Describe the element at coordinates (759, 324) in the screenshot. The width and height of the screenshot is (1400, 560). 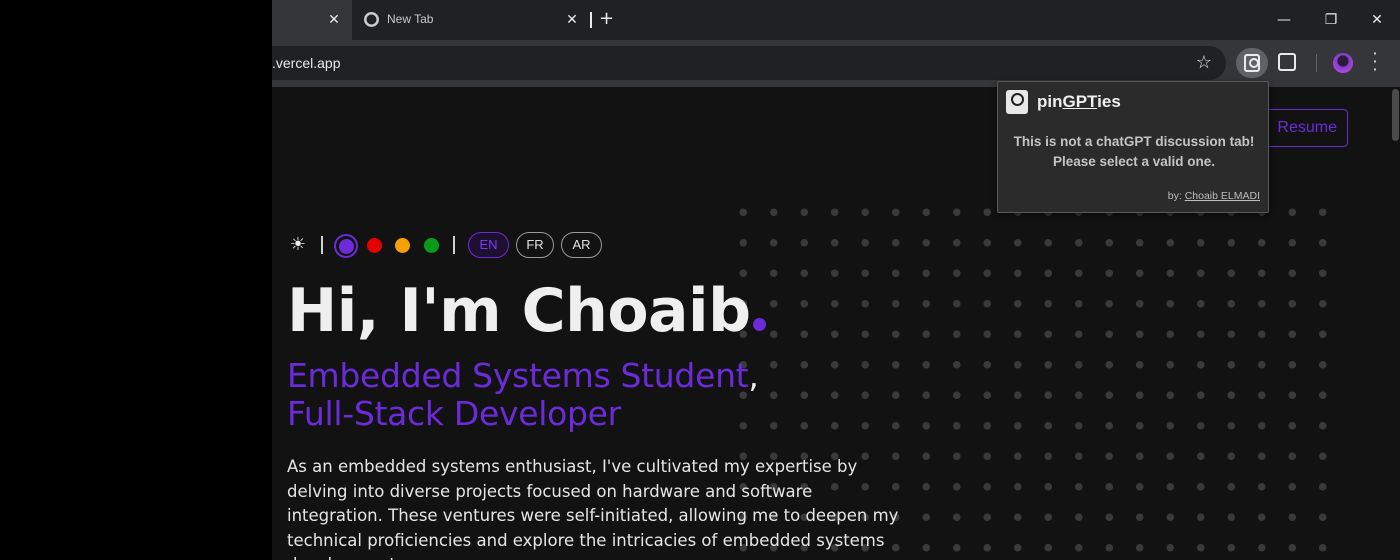
I see `accent-dot` at that location.